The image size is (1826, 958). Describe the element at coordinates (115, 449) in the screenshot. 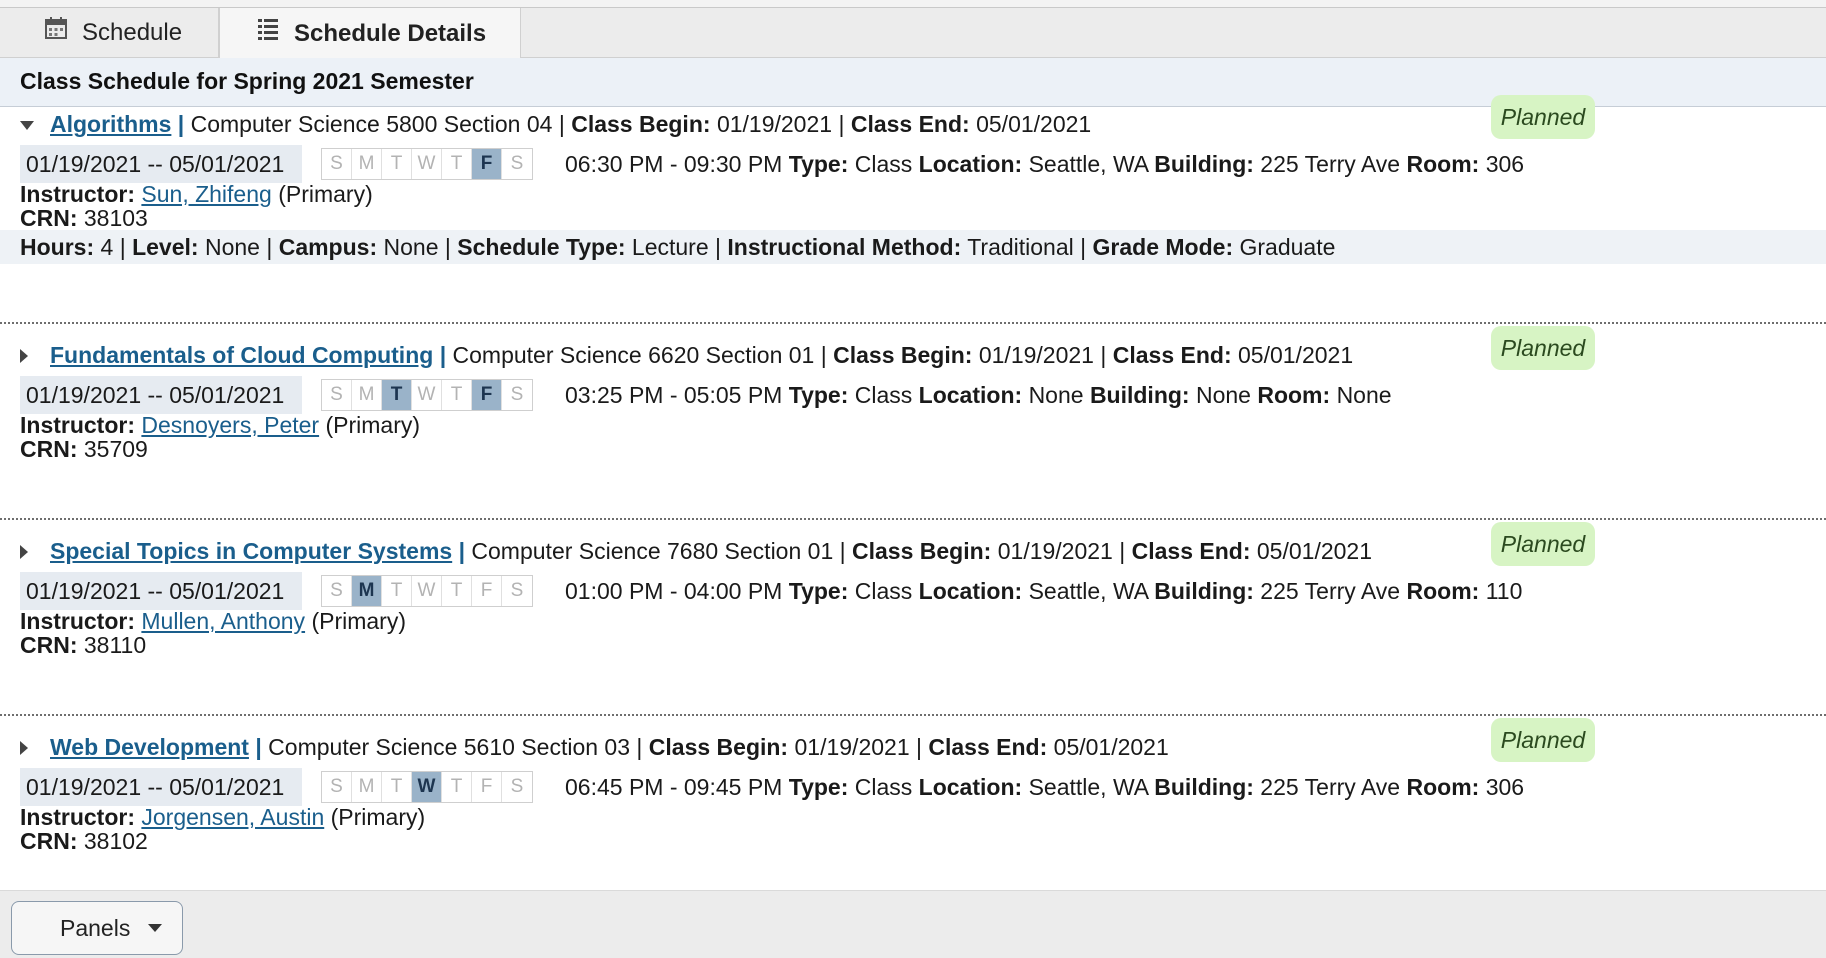

I see `crn-value: 35709` at that location.